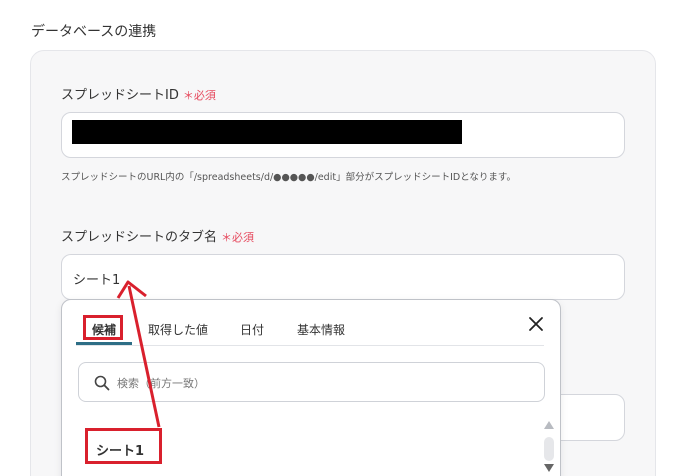 The width and height of the screenshot is (693, 476). I want to click on close-icon, so click(536, 324).